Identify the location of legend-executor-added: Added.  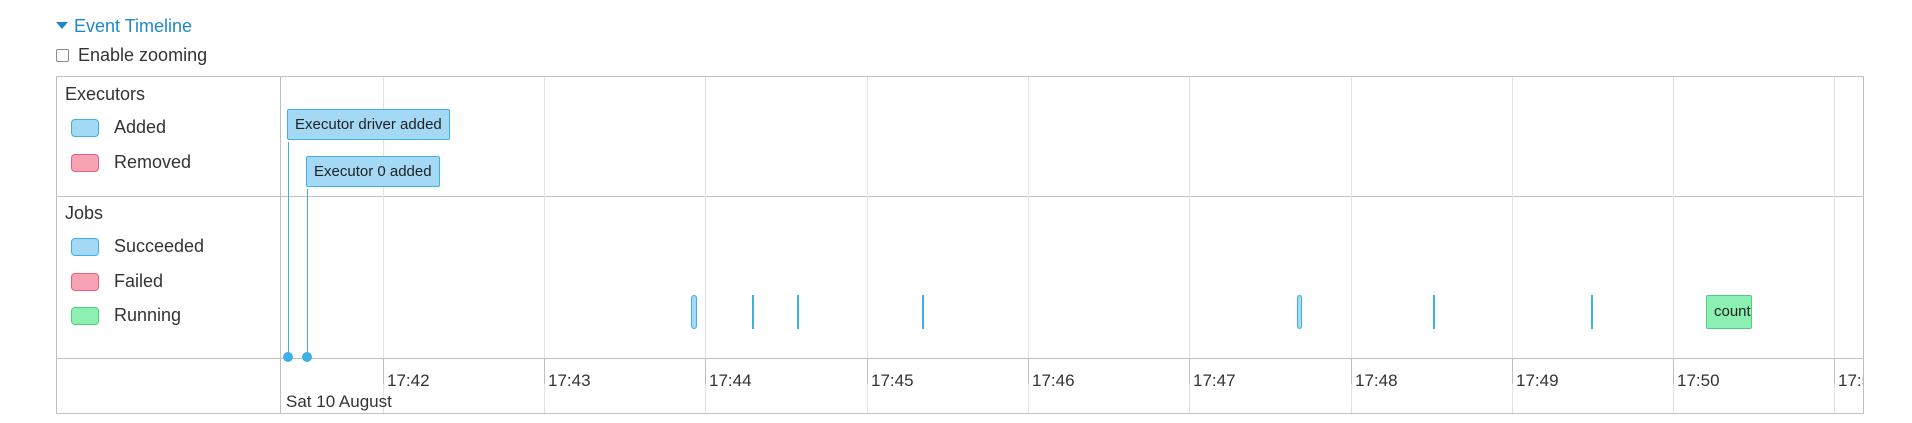
(118, 127).